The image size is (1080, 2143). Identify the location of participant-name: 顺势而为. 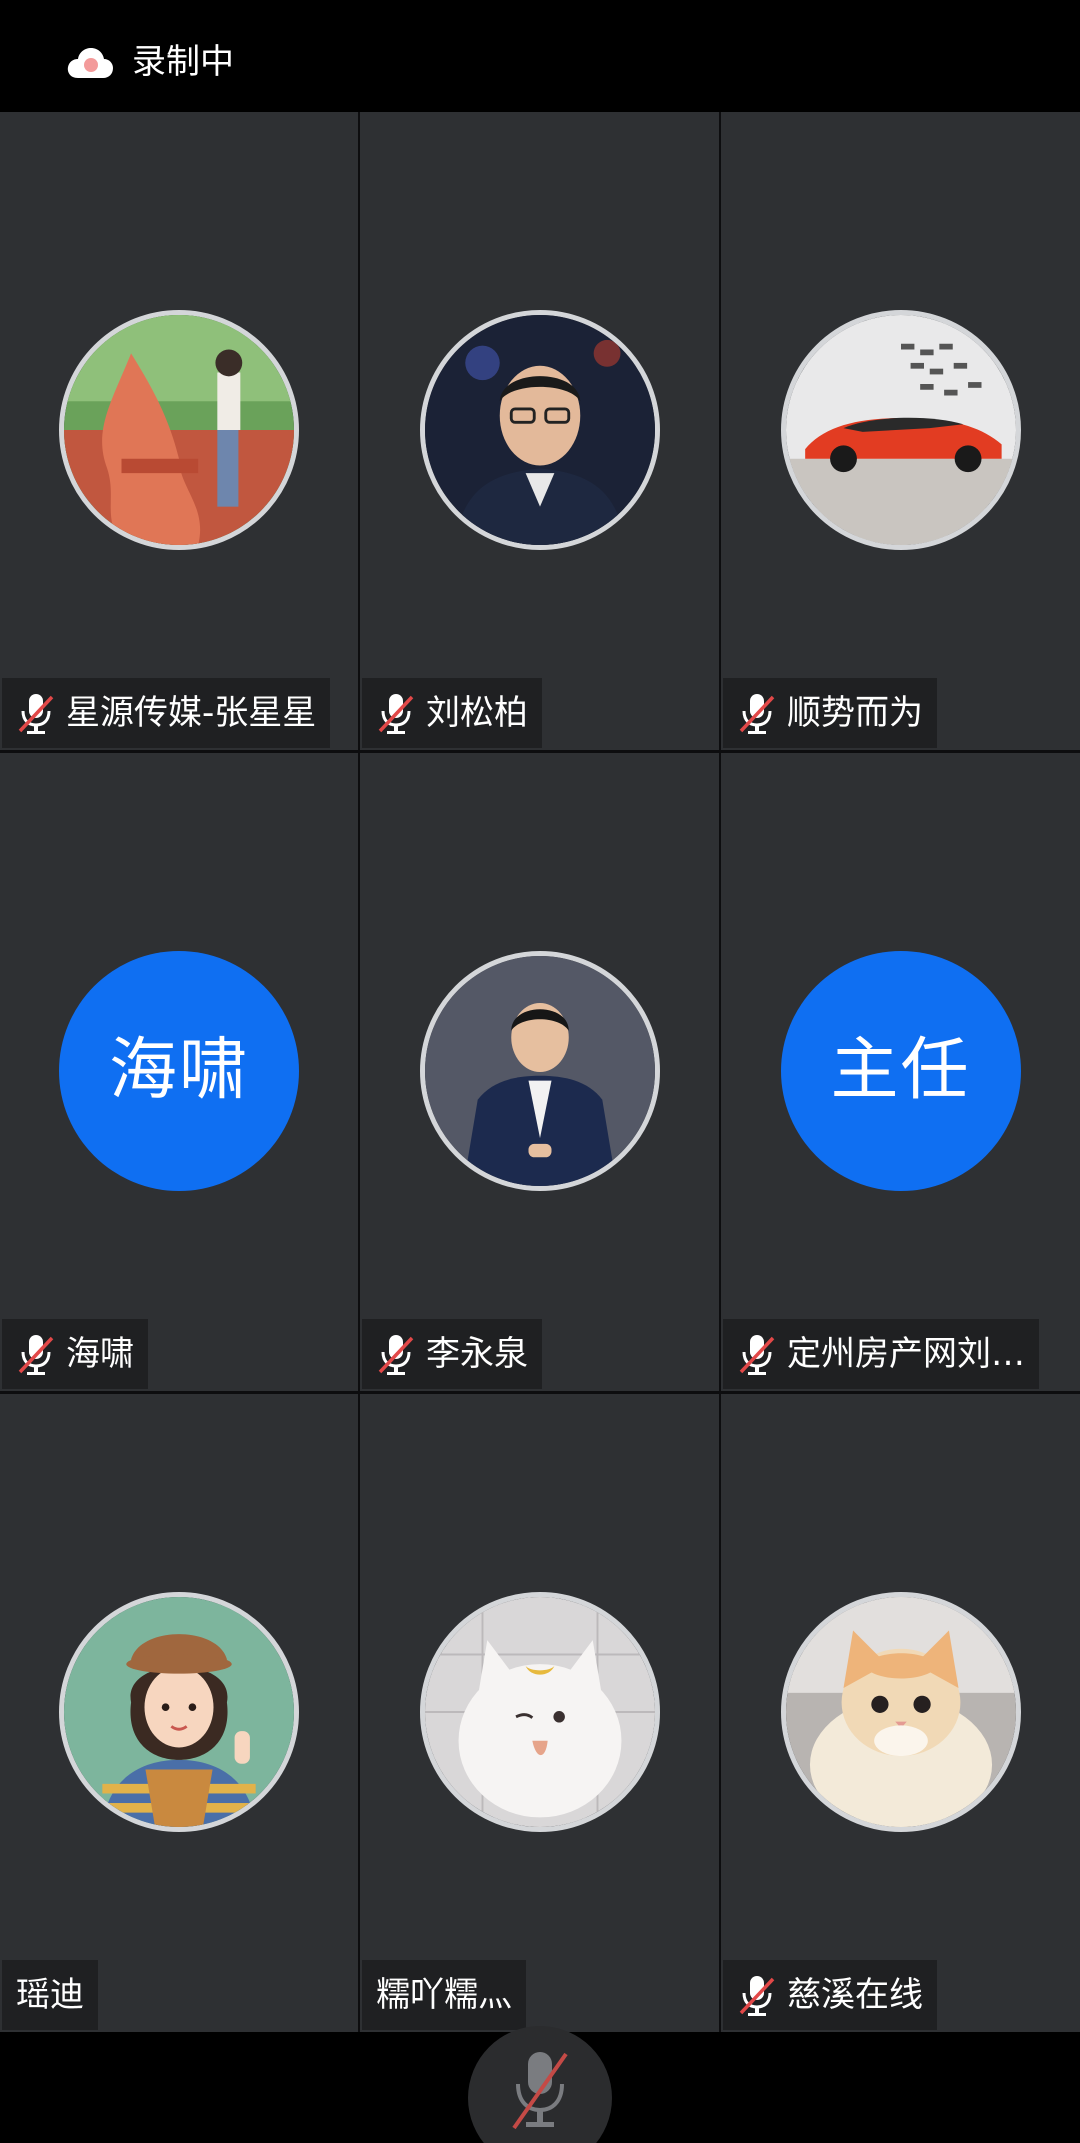
(855, 713).